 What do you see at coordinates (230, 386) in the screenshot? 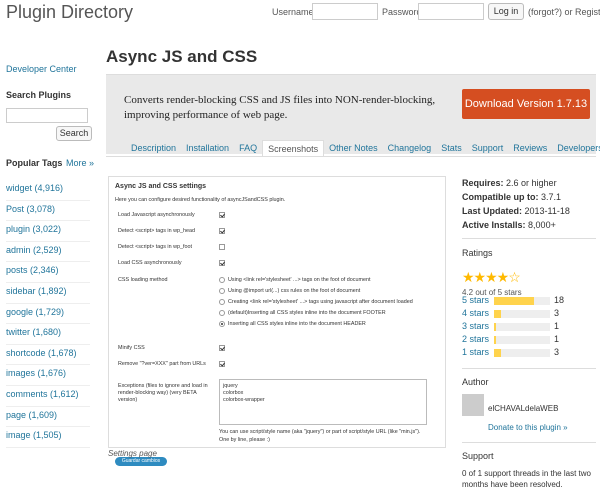
I see `exception-line: jquery` at bounding box center [230, 386].